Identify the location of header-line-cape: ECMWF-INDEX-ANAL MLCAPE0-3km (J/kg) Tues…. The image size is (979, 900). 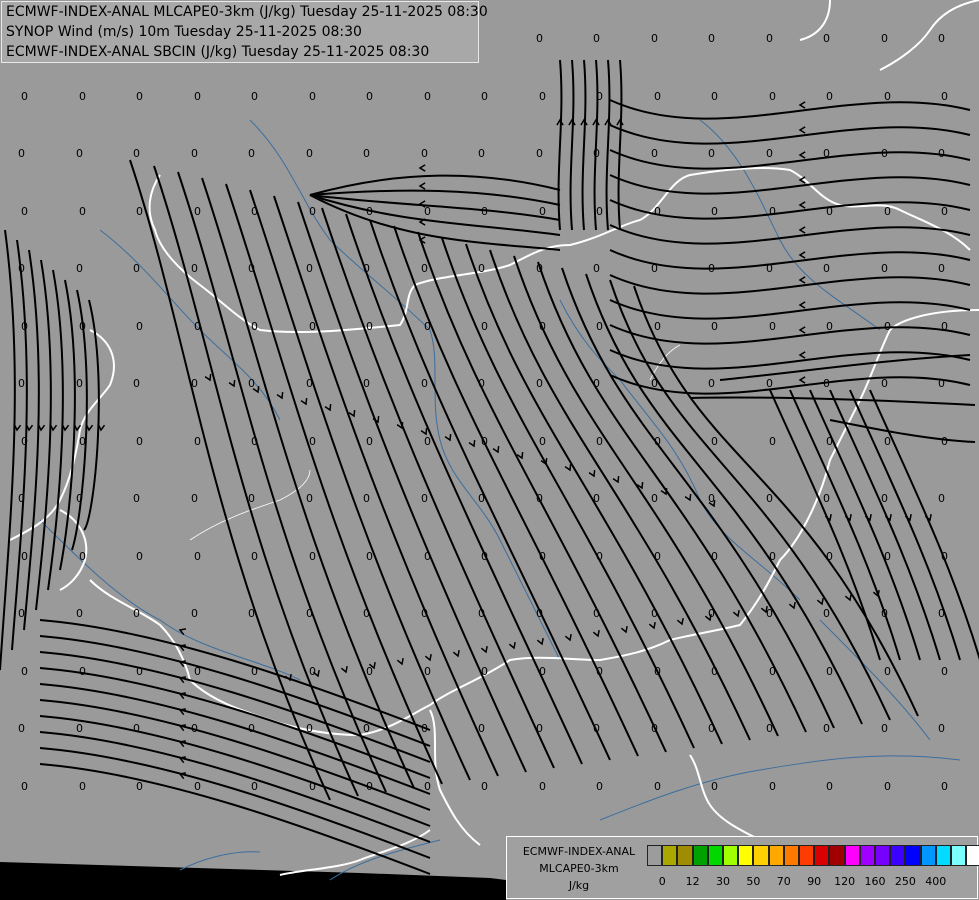
(247, 12).